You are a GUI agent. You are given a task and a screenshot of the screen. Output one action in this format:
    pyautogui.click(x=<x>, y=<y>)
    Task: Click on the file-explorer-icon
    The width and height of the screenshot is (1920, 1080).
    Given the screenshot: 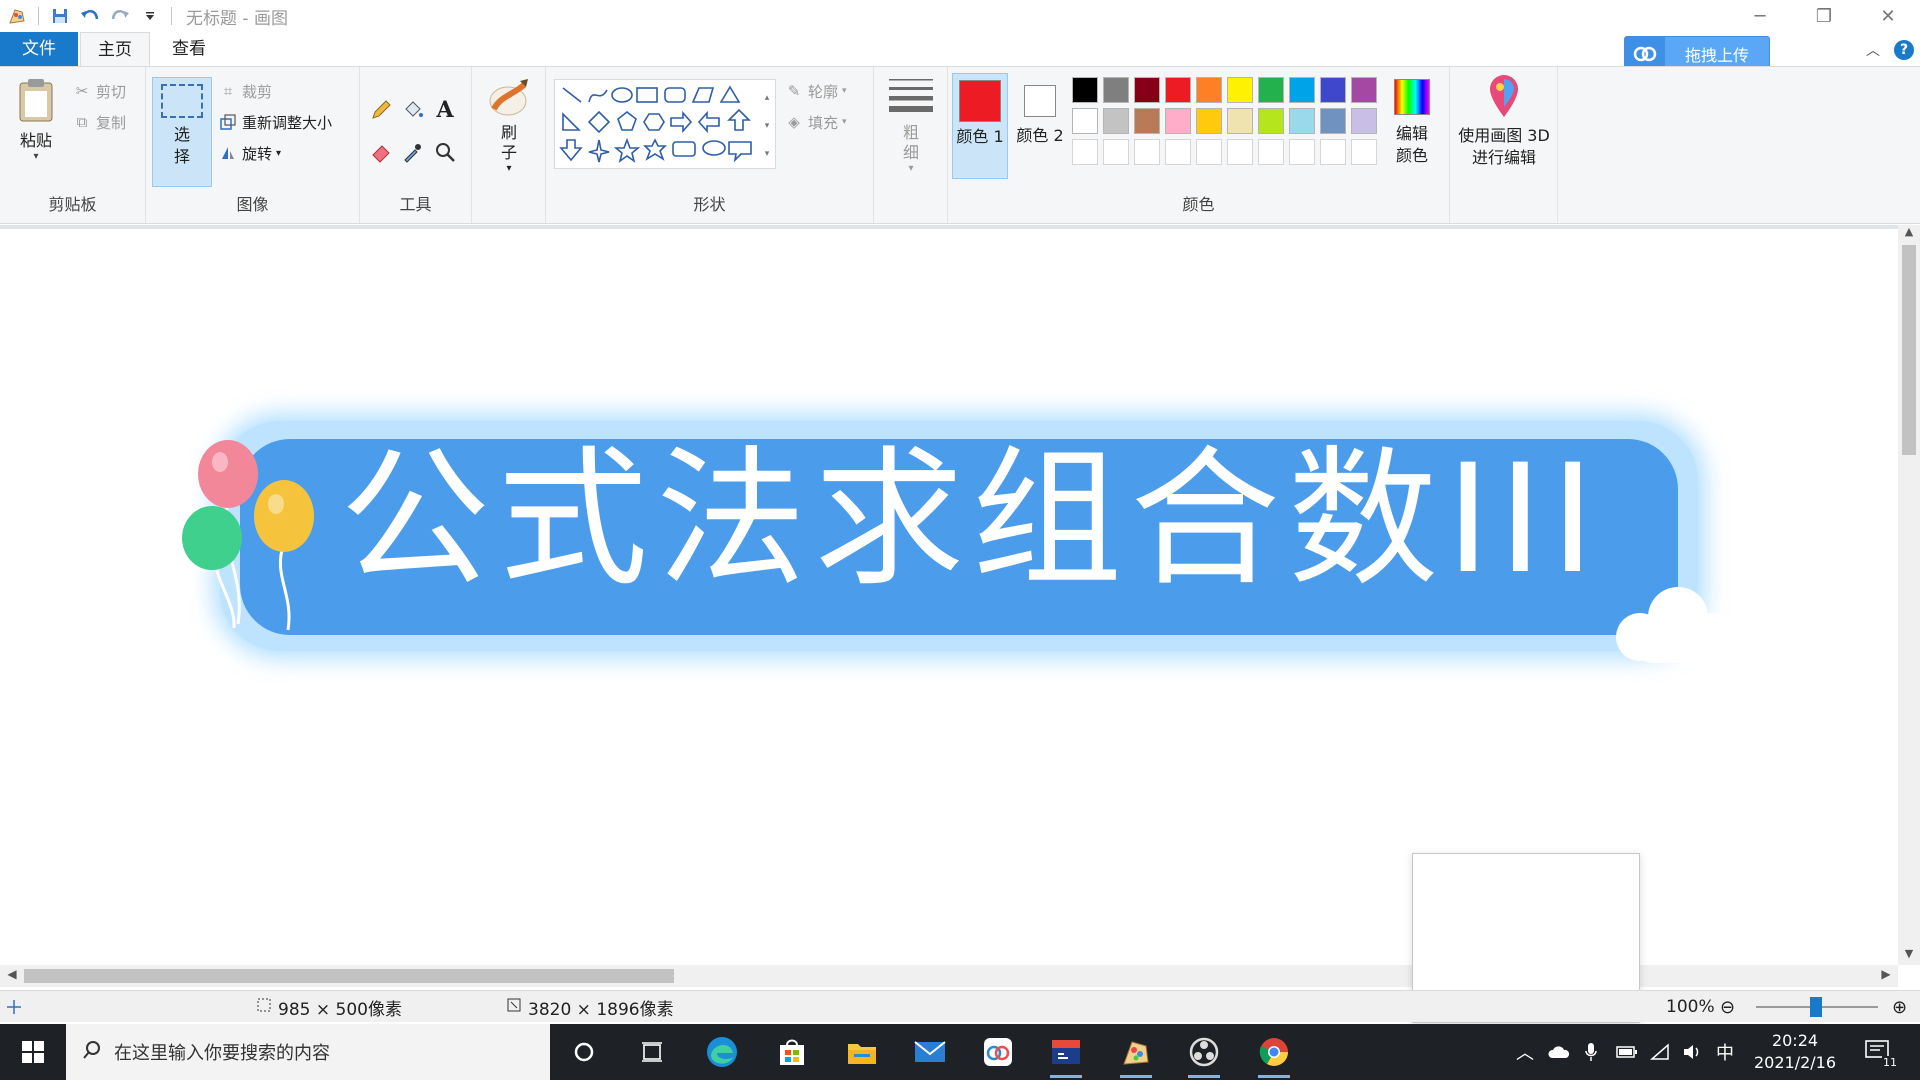 What is the action you would take?
    pyautogui.click(x=862, y=1052)
    